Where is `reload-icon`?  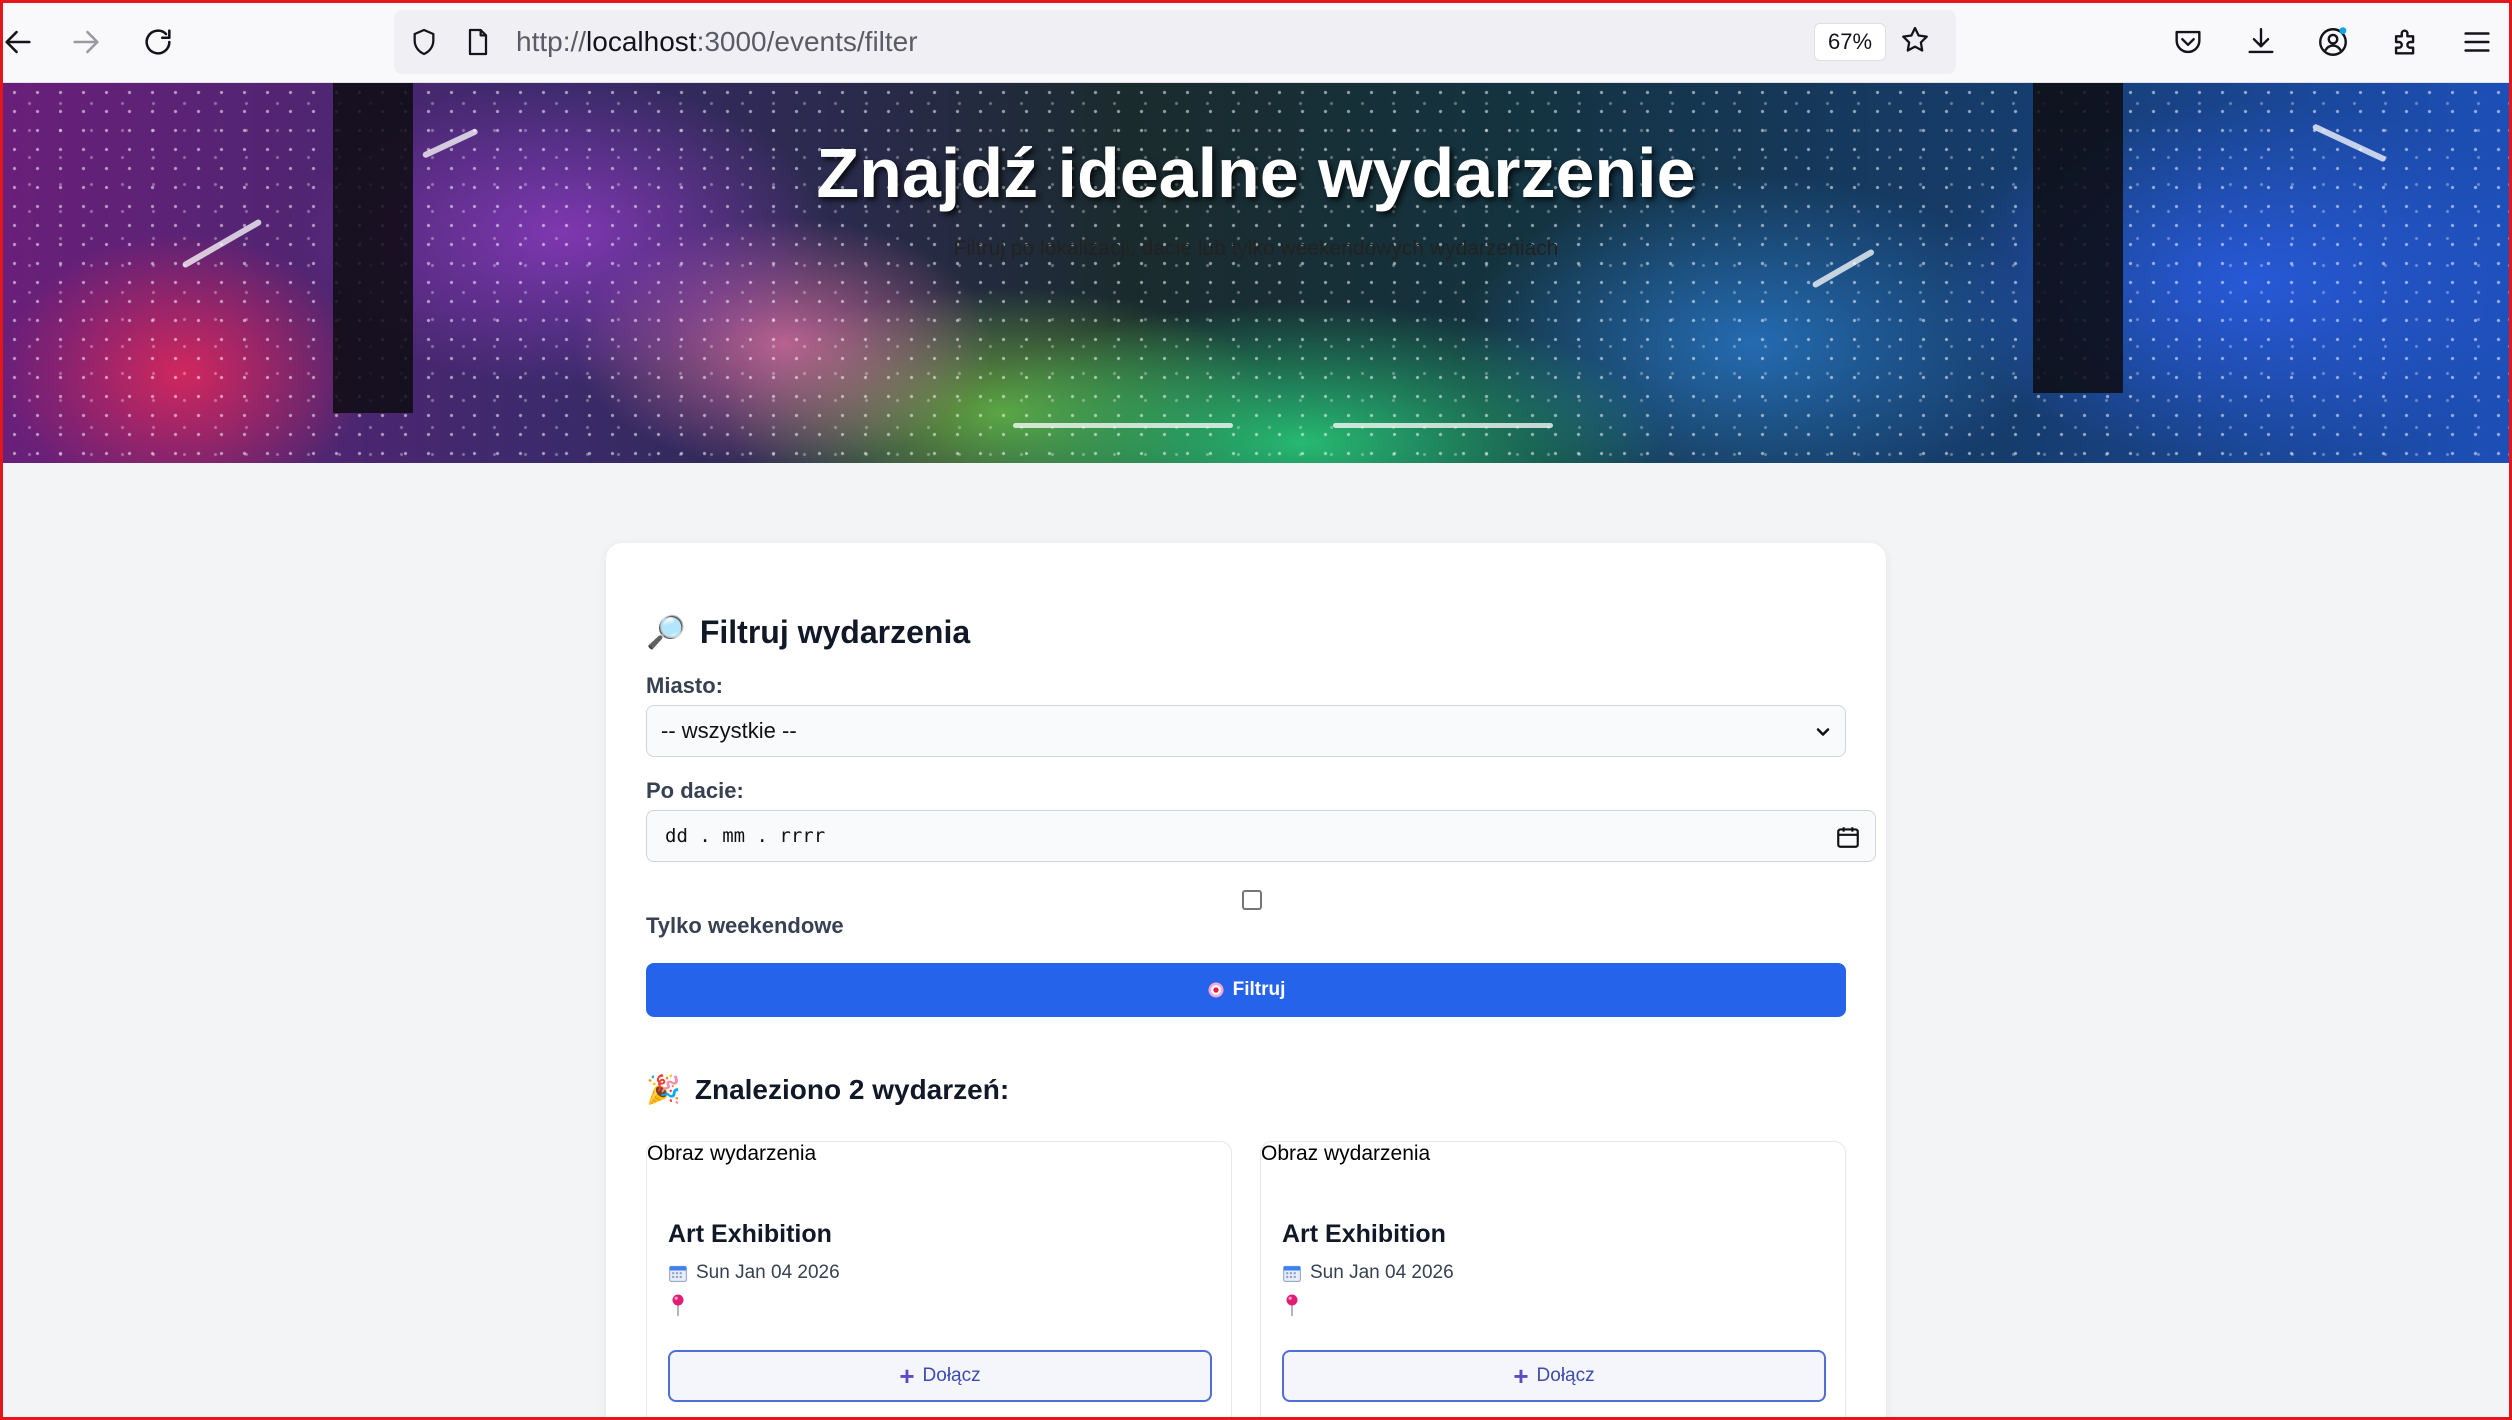
reload-icon is located at coordinates (158, 42).